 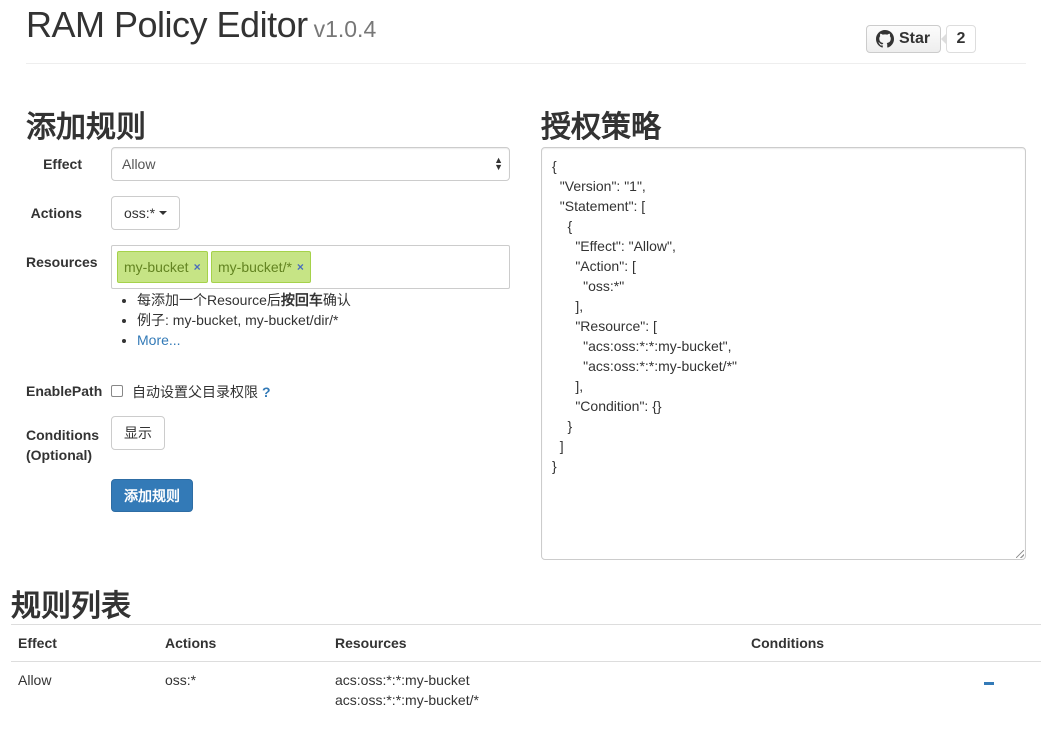 What do you see at coordinates (62, 262) in the screenshot?
I see `resources-label: Resources` at bounding box center [62, 262].